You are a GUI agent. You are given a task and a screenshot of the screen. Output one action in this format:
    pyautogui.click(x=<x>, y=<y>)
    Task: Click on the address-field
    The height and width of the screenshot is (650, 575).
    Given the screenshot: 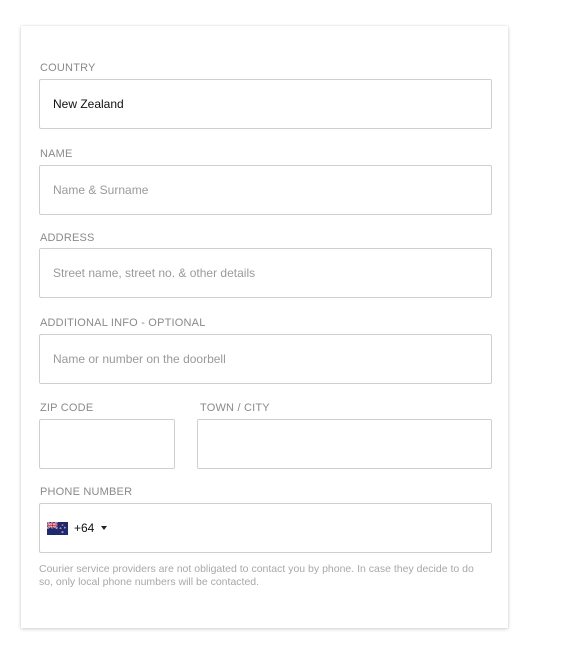 What is the action you would take?
    pyautogui.click(x=265, y=273)
    